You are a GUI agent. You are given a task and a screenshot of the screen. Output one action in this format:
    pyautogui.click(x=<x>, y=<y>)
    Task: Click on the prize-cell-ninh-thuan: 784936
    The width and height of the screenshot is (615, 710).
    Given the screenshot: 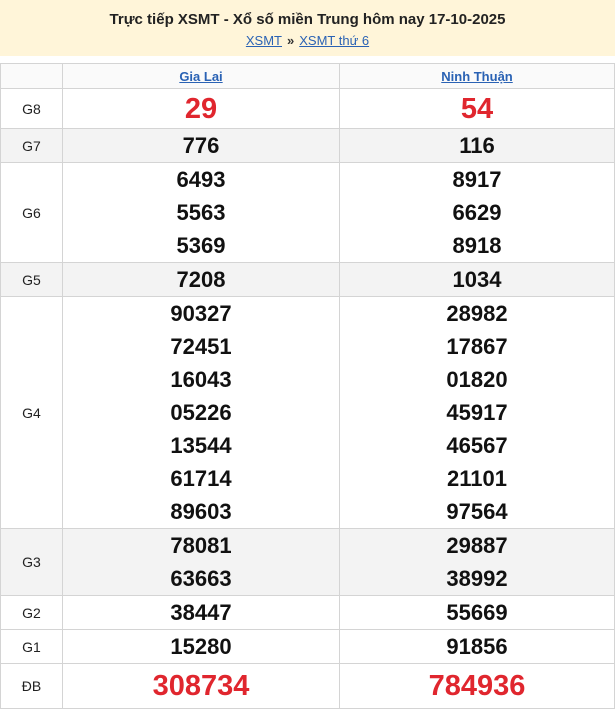 What is the action you would take?
    pyautogui.click(x=477, y=686)
    